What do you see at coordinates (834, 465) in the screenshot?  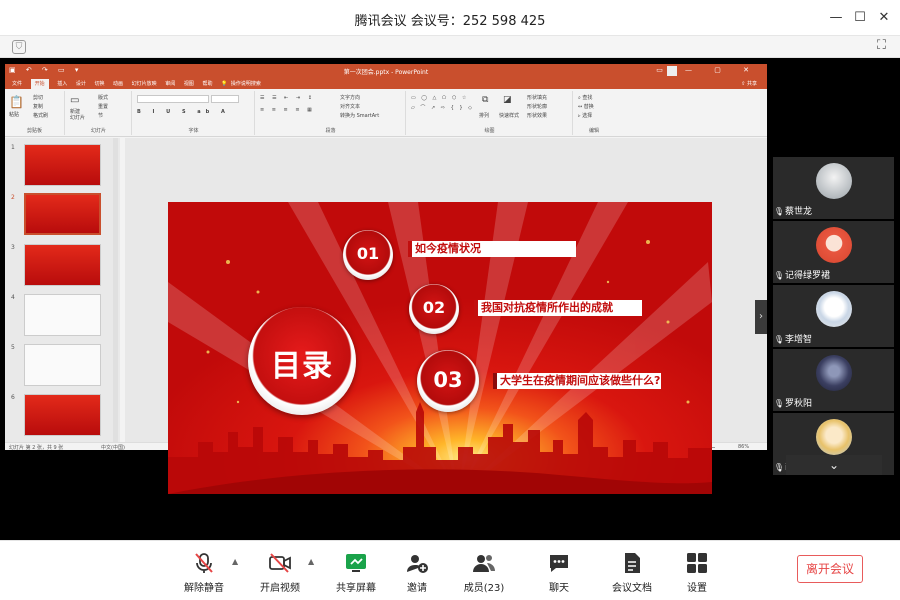 I see `scroll-down-chevron-icon: ⌄` at bounding box center [834, 465].